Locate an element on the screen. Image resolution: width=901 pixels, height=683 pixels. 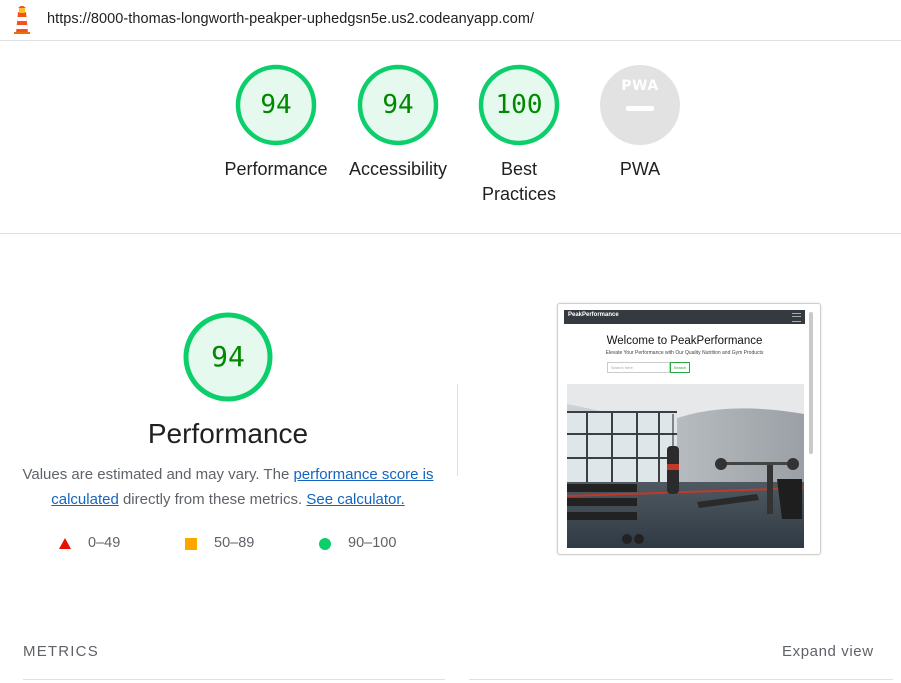
legend-average-range: 50–89 is located at coordinates (234, 543).